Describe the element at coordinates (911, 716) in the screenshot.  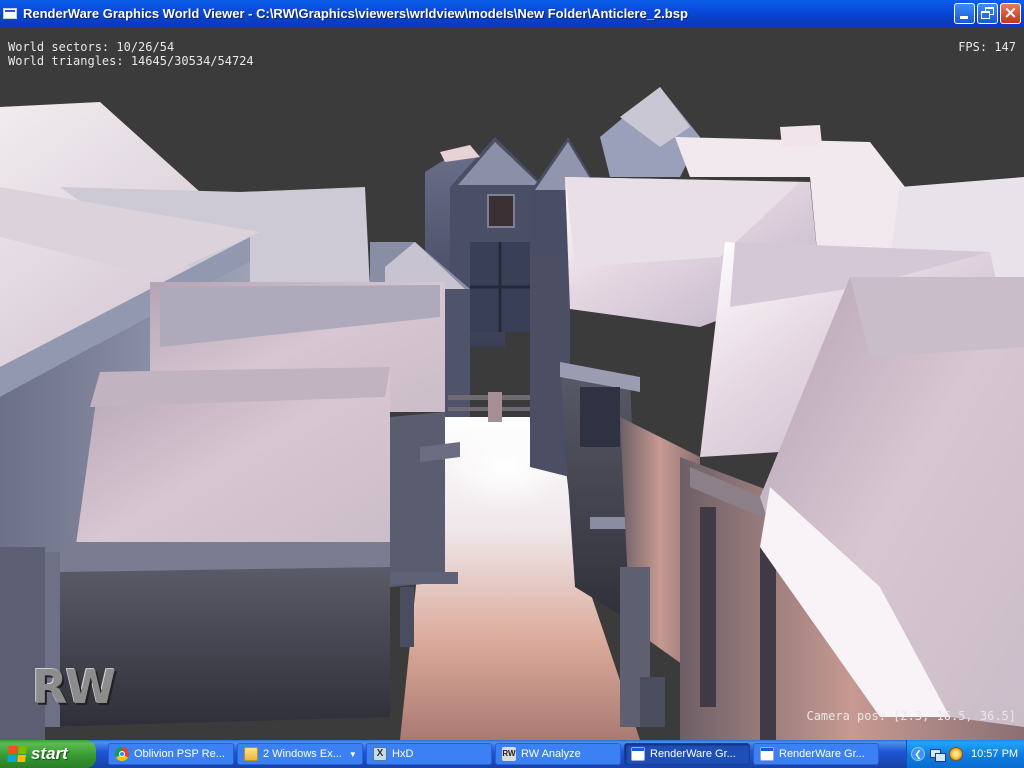
I see `camera-position-readout: Camera pos: [2.3, 16.5, 36.5]` at that location.